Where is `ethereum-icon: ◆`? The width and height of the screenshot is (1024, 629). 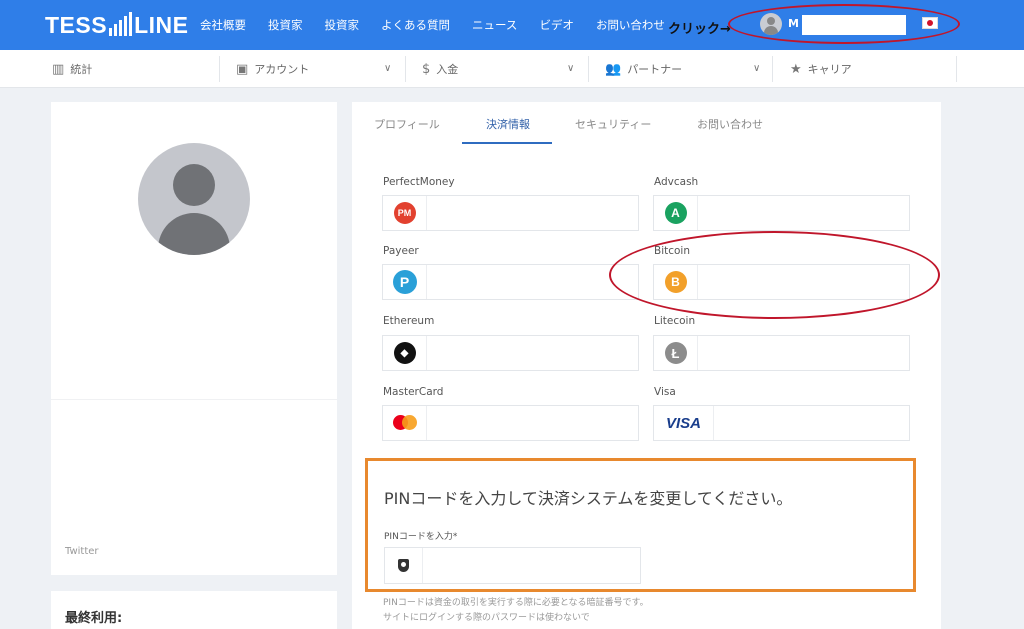
ethereum-icon: ◆ is located at coordinates (404, 353).